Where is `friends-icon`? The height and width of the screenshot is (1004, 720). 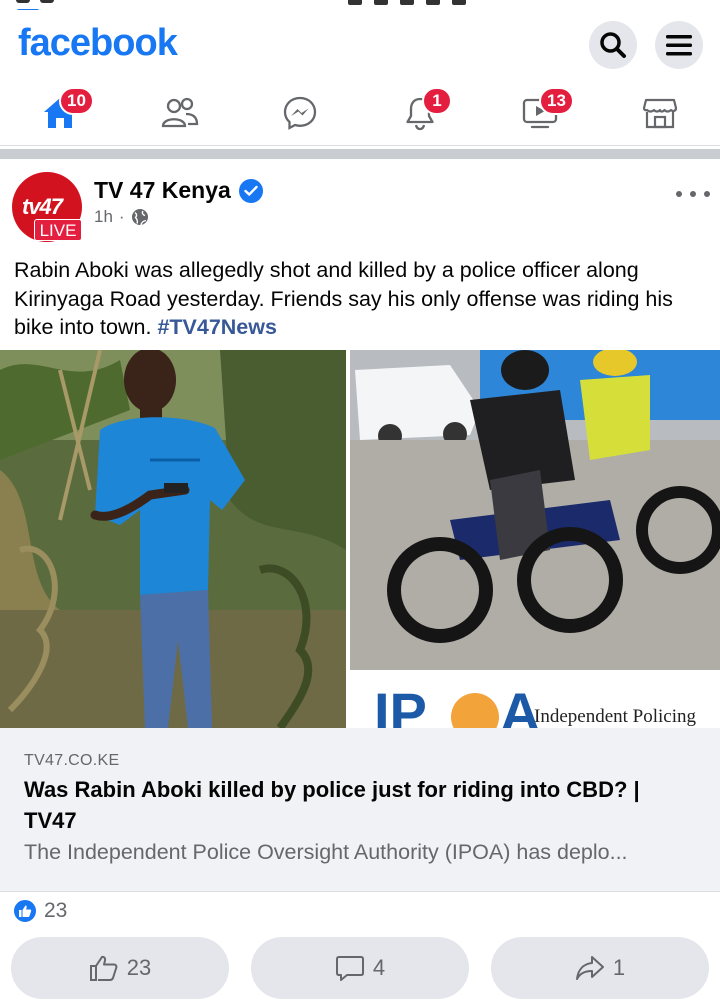 friends-icon is located at coordinates (180, 112).